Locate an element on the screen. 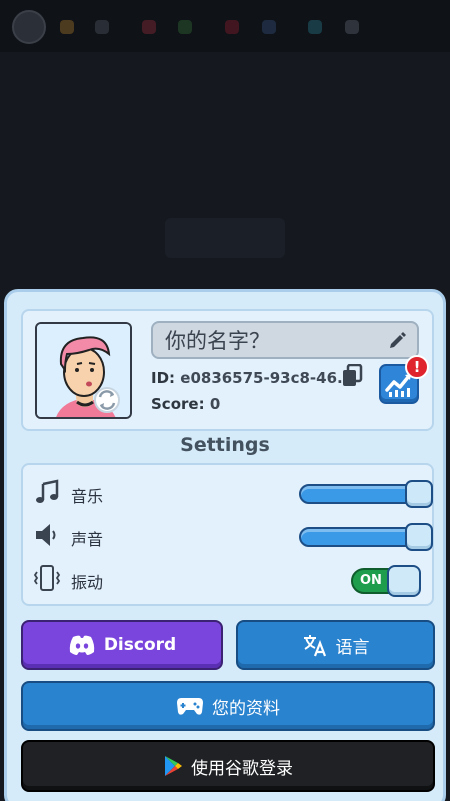 The image size is (450, 801). language-label: 语言 is located at coordinates (352, 647).